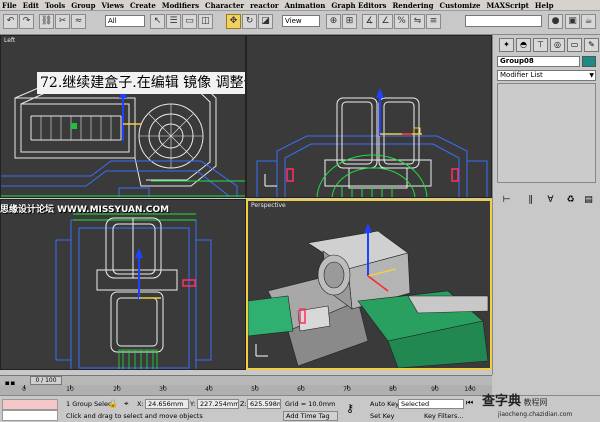 The width and height of the screenshot is (600, 422). What do you see at coordinates (180, 5) in the screenshot?
I see `menu-modifiers: Modifiers` at bounding box center [180, 5].